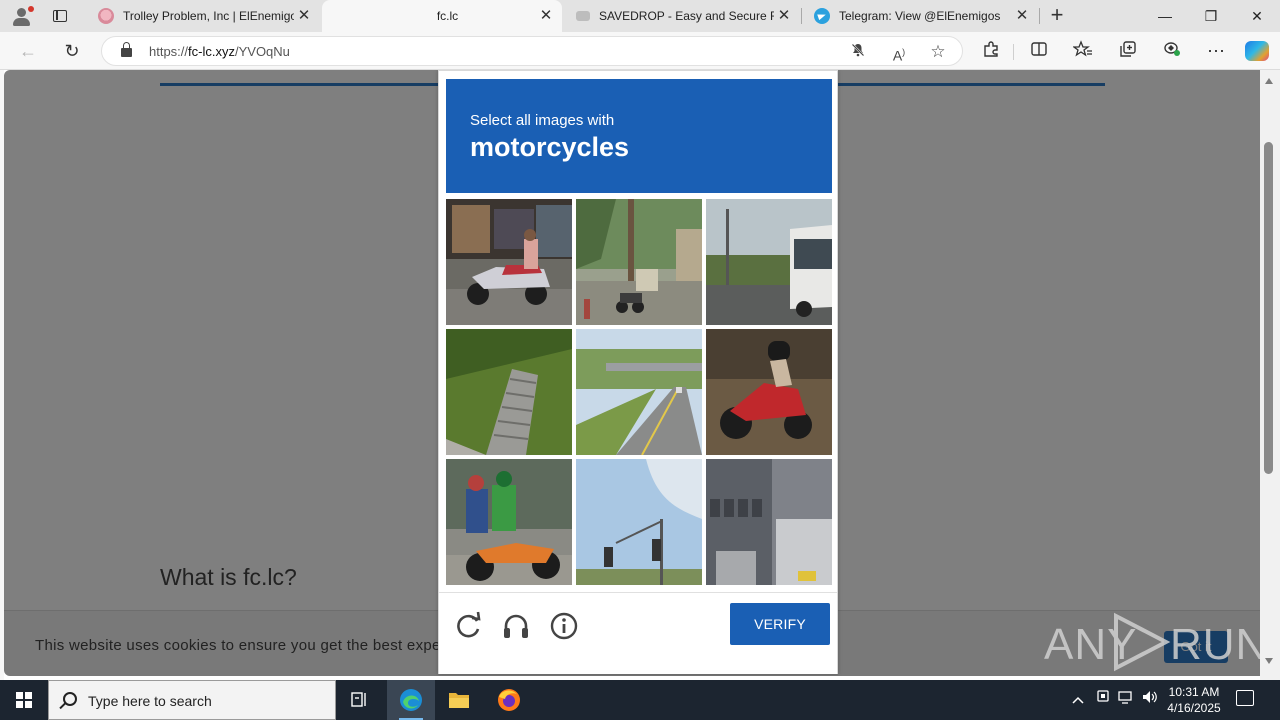 This screenshot has height=720, width=1280. I want to click on lock-icon, so click(126, 49).